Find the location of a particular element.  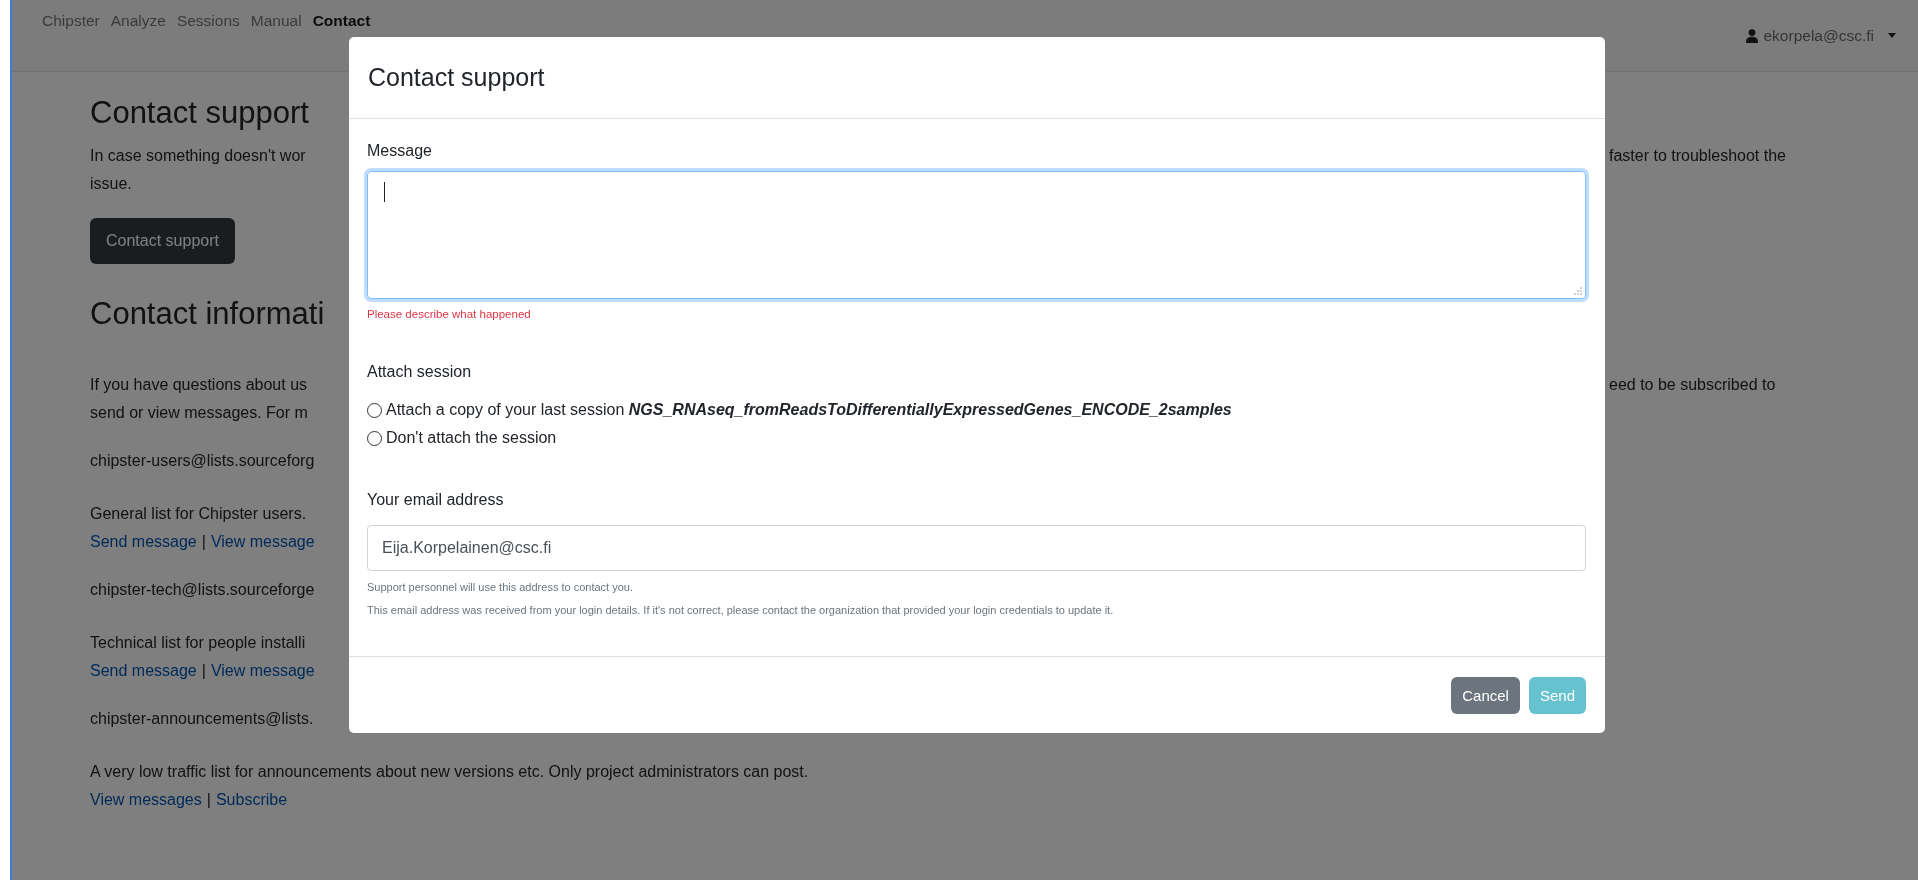

field-label: Message is located at coordinates (400, 151).